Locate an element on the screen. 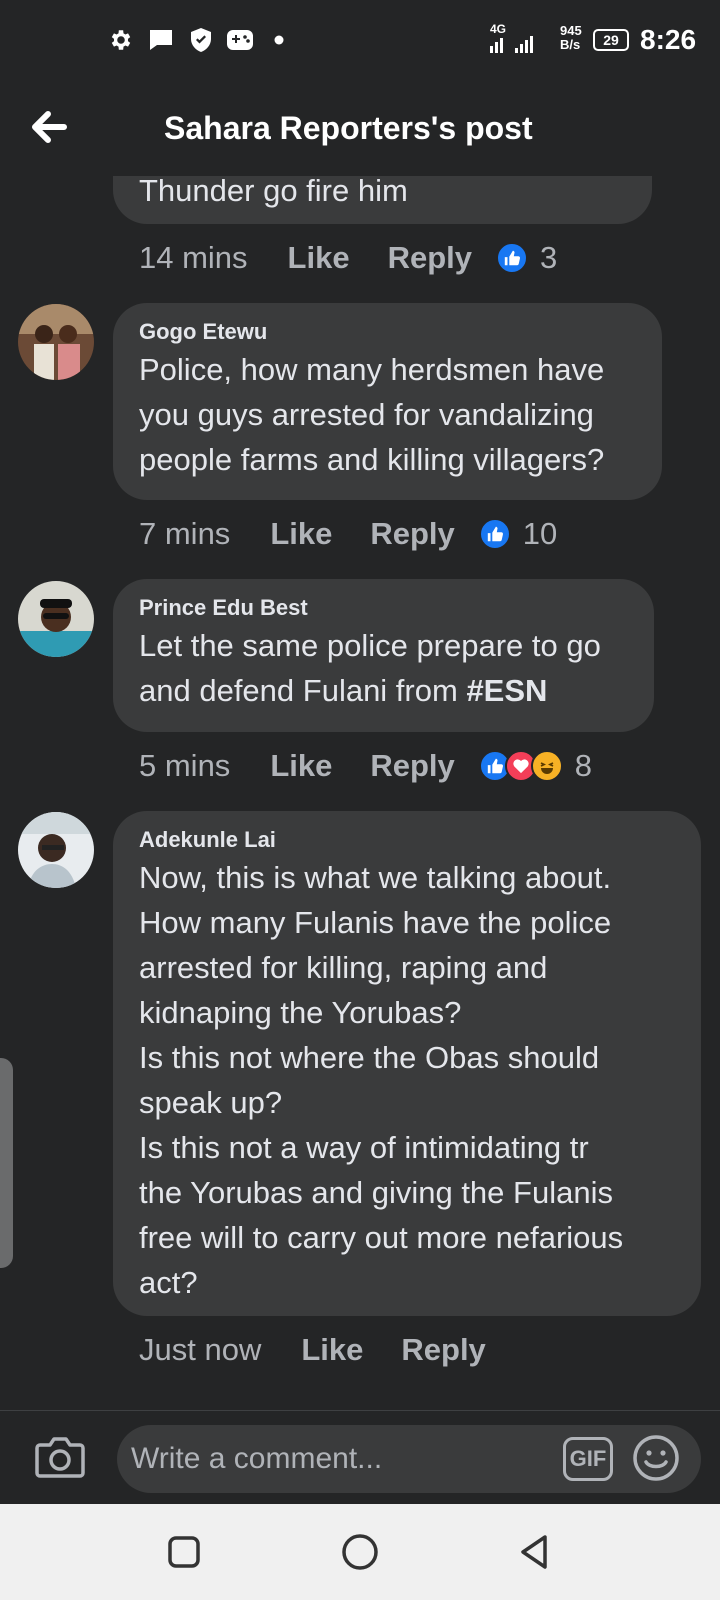  comment-author: Gogo Etewu is located at coordinates (386, 332).